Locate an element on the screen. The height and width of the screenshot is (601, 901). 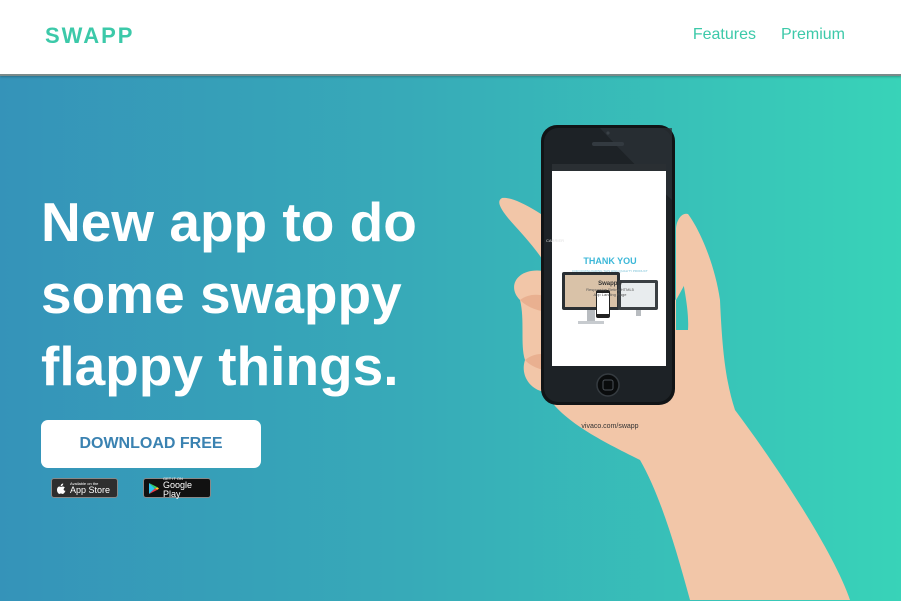
brand-logo: SWAPP is located at coordinates (89, 36).